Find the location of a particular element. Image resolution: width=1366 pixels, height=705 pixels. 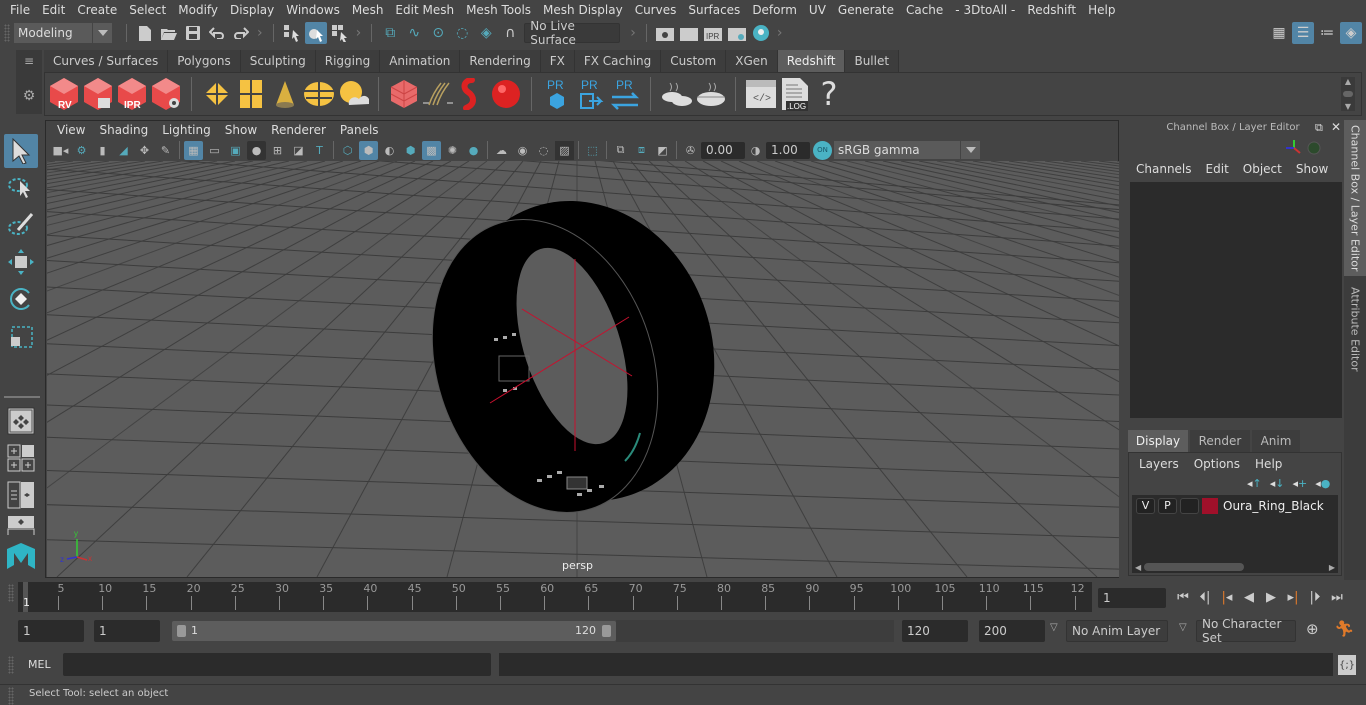

select-by-object-icon is located at coordinates (315, 33).